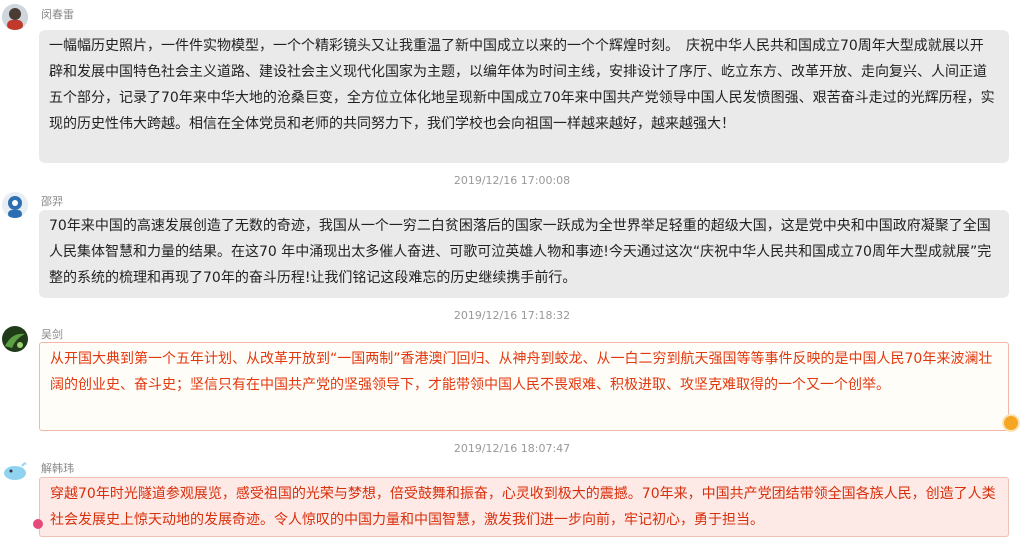 The image size is (1024, 542). What do you see at coordinates (52, 201) in the screenshot?
I see `sender-name: 邵羿` at bounding box center [52, 201].